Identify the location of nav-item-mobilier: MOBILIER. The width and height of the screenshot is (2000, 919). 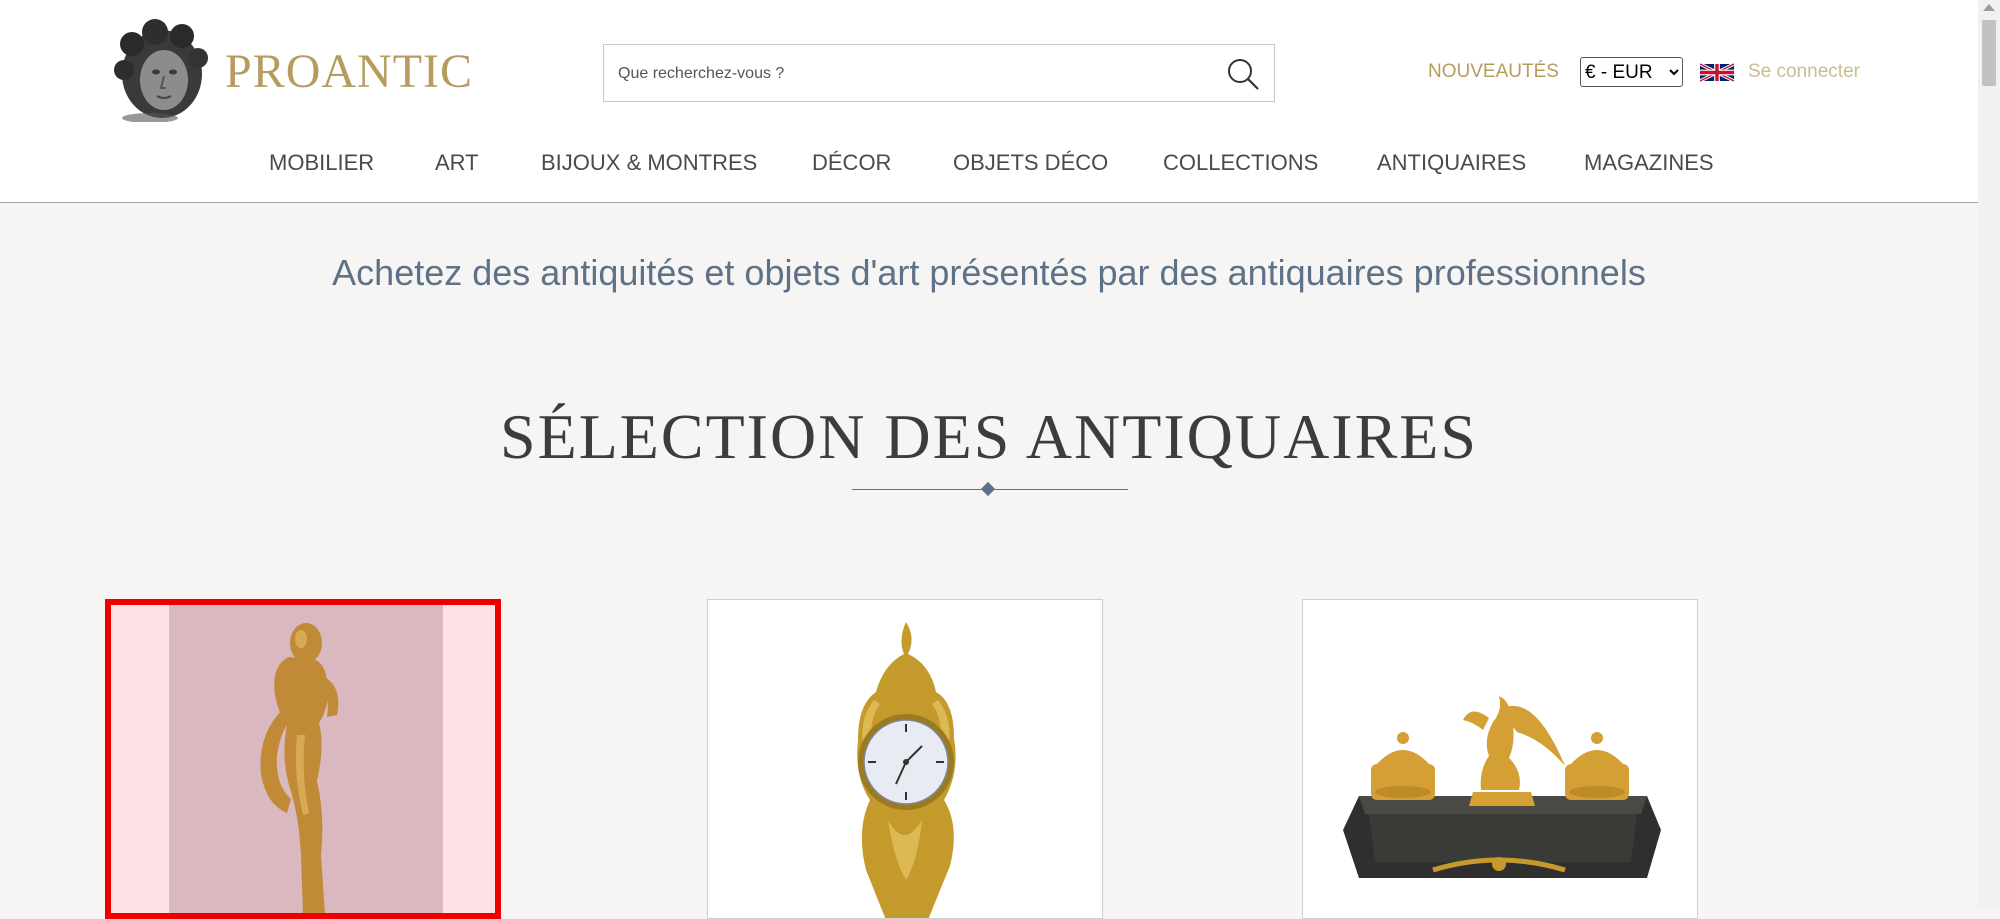
(321, 163).